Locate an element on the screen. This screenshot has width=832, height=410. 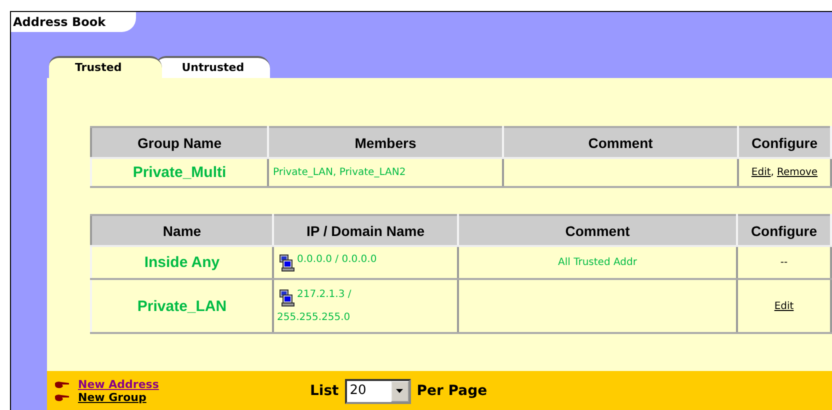
address-name-cell: Inside Any is located at coordinates (182, 262).